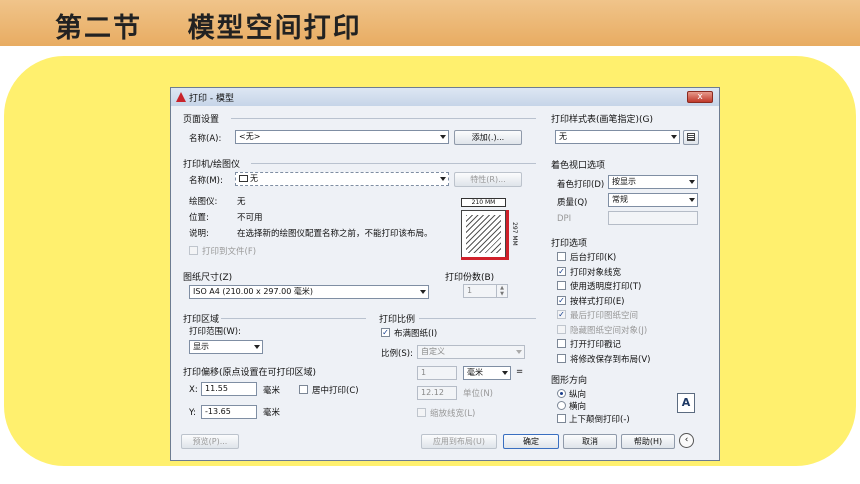 This screenshot has height=484, width=860. I want to click on plotter-label: 绘图仪:, so click(203, 202).